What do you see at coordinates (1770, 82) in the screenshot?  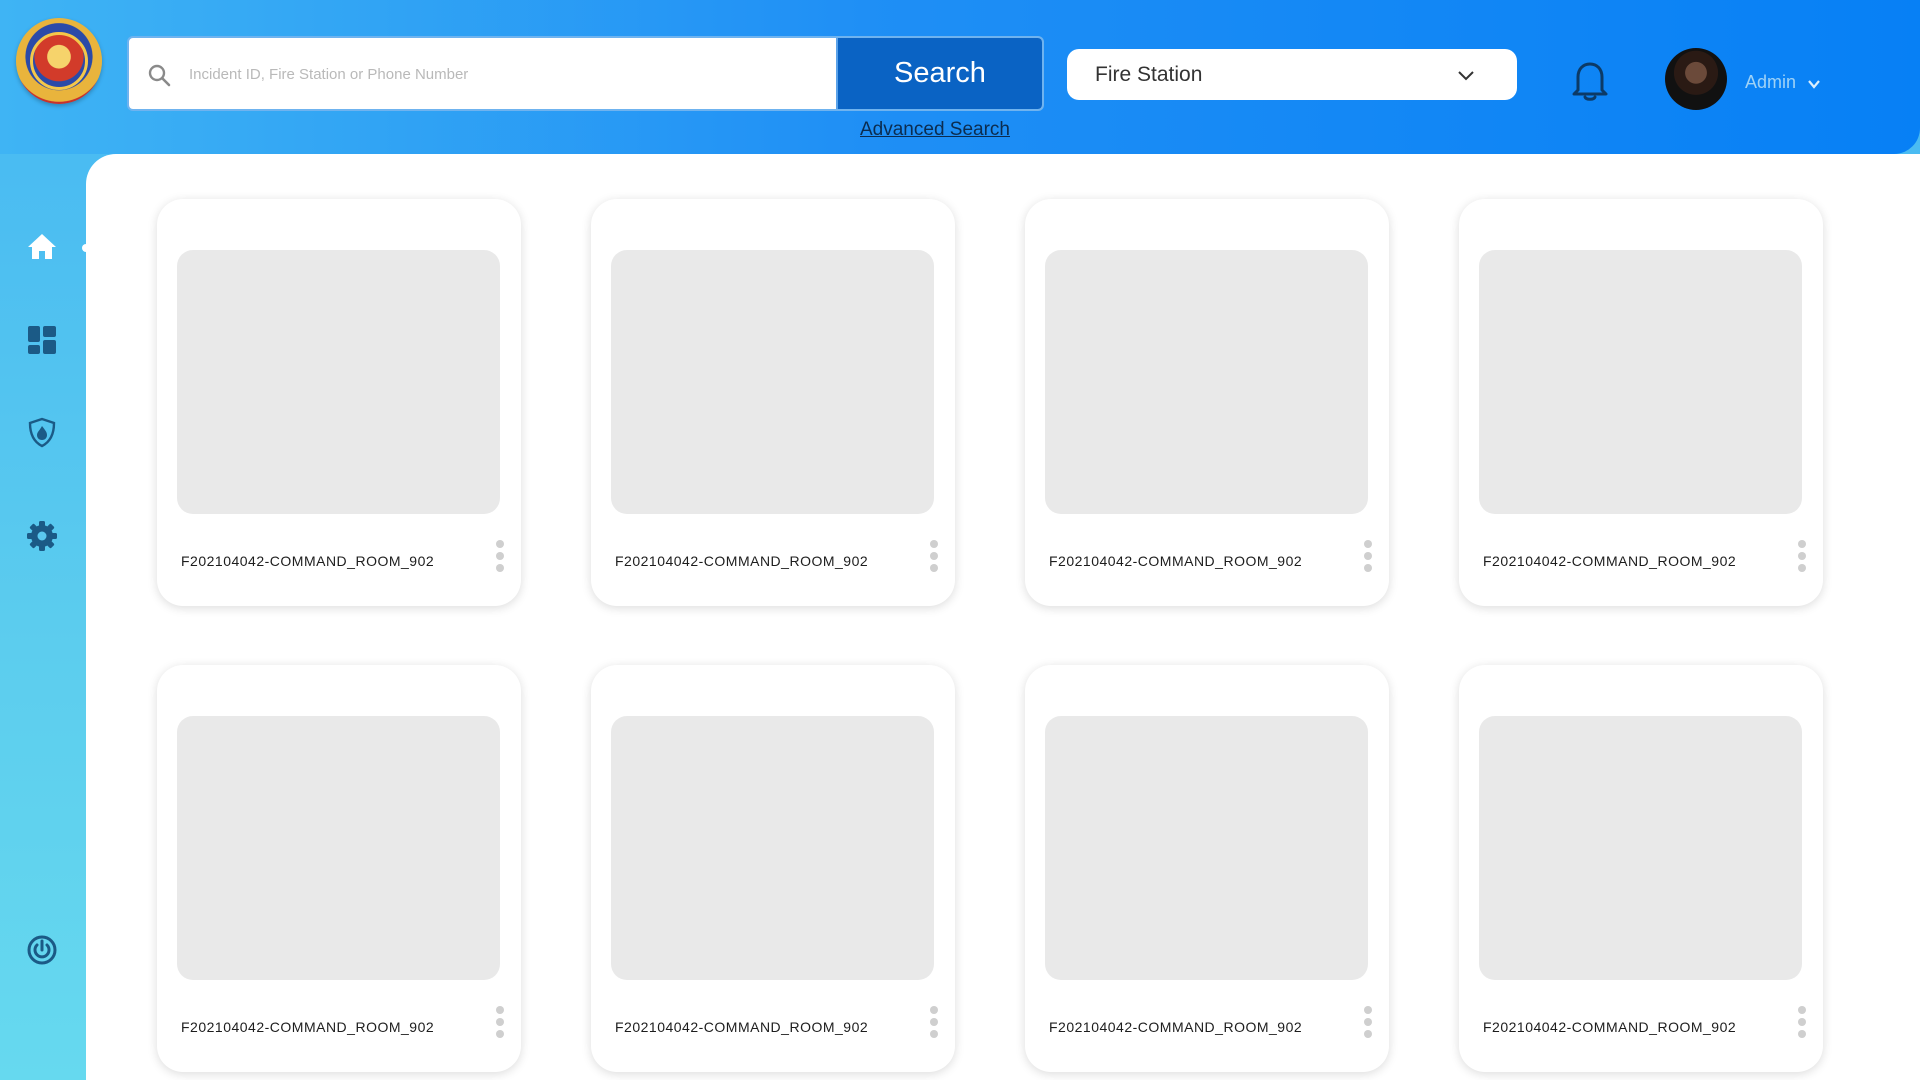 I see `user-name: Admin` at bounding box center [1770, 82].